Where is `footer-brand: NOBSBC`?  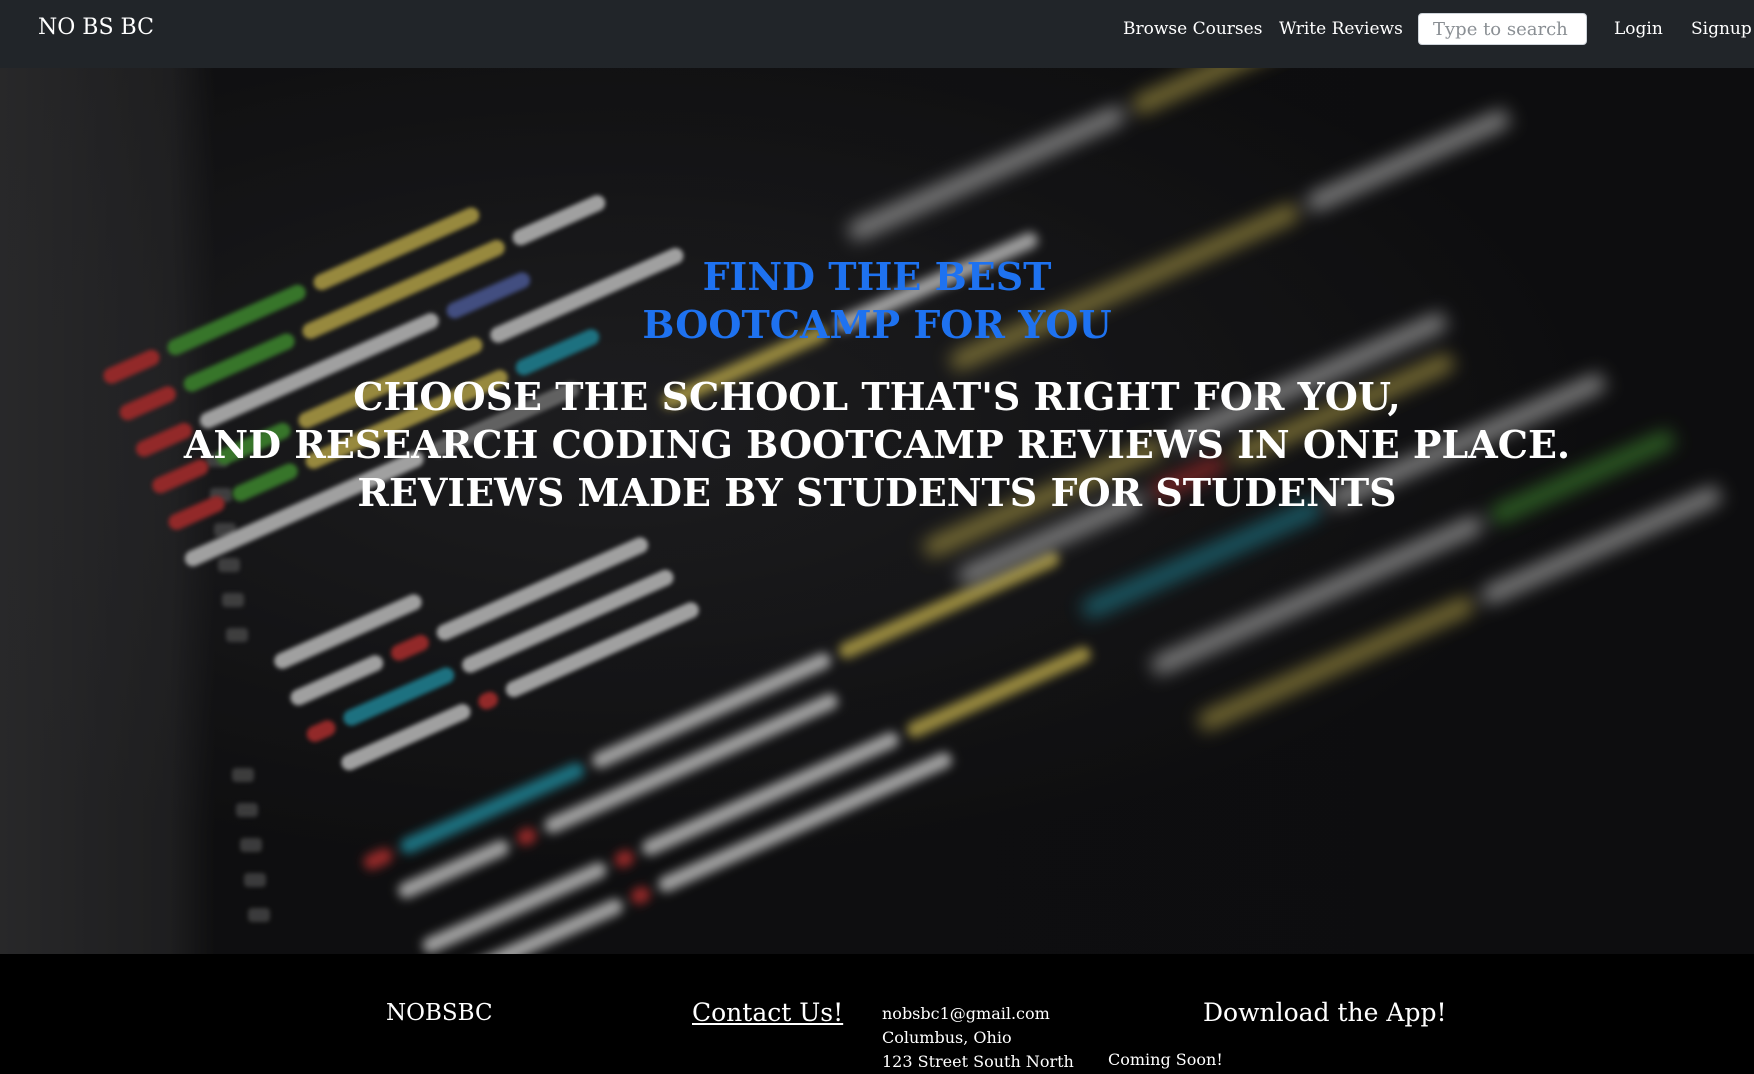 footer-brand: NOBSBC is located at coordinates (439, 1013).